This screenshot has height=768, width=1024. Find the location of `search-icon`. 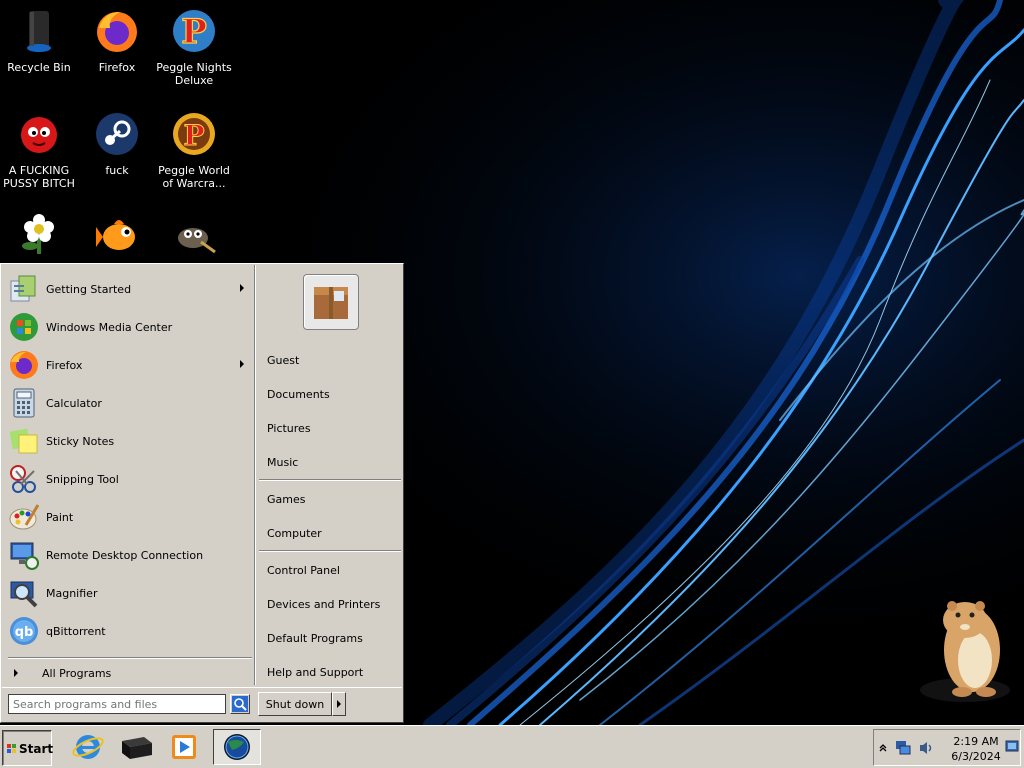

search-icon is located at coordinates (240, 704).